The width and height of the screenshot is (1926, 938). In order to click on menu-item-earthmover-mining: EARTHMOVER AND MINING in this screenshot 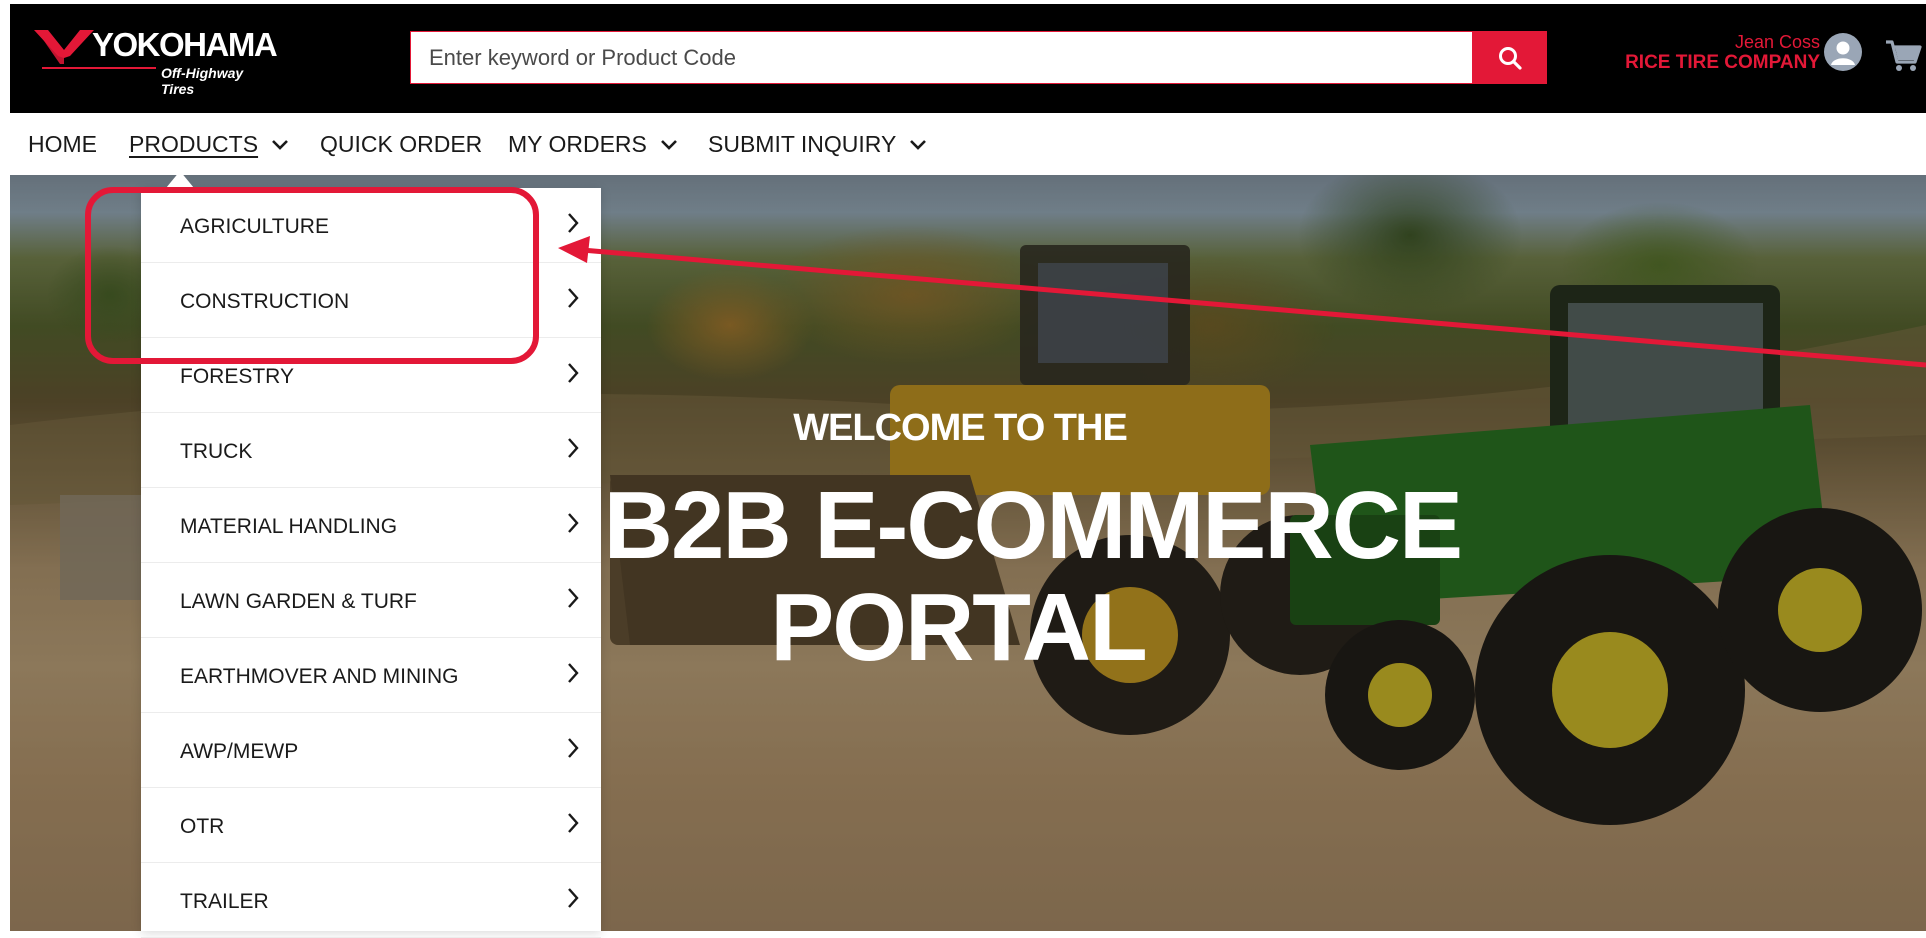, I will do `click(371, 675)`.